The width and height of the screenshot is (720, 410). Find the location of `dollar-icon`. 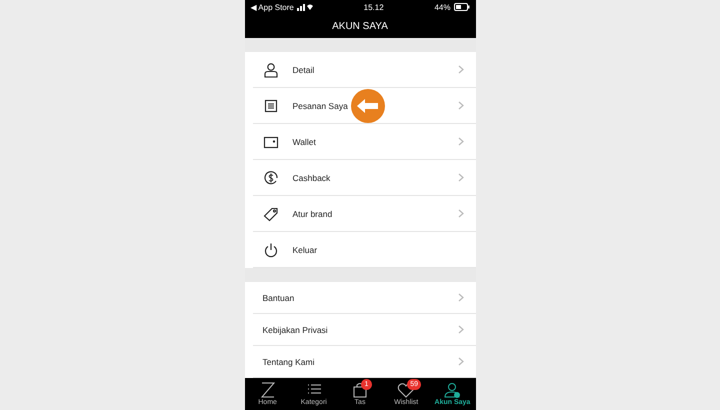

dollar-icon is located at coordinates (270, 178).